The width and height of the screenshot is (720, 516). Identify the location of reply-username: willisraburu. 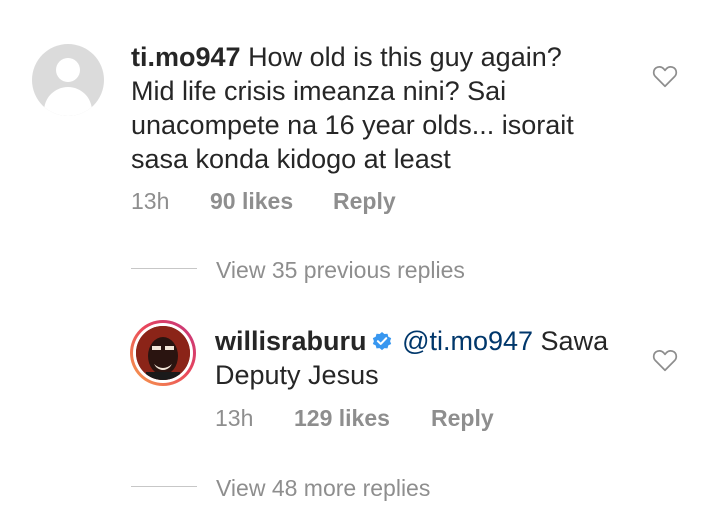
(291, 341).